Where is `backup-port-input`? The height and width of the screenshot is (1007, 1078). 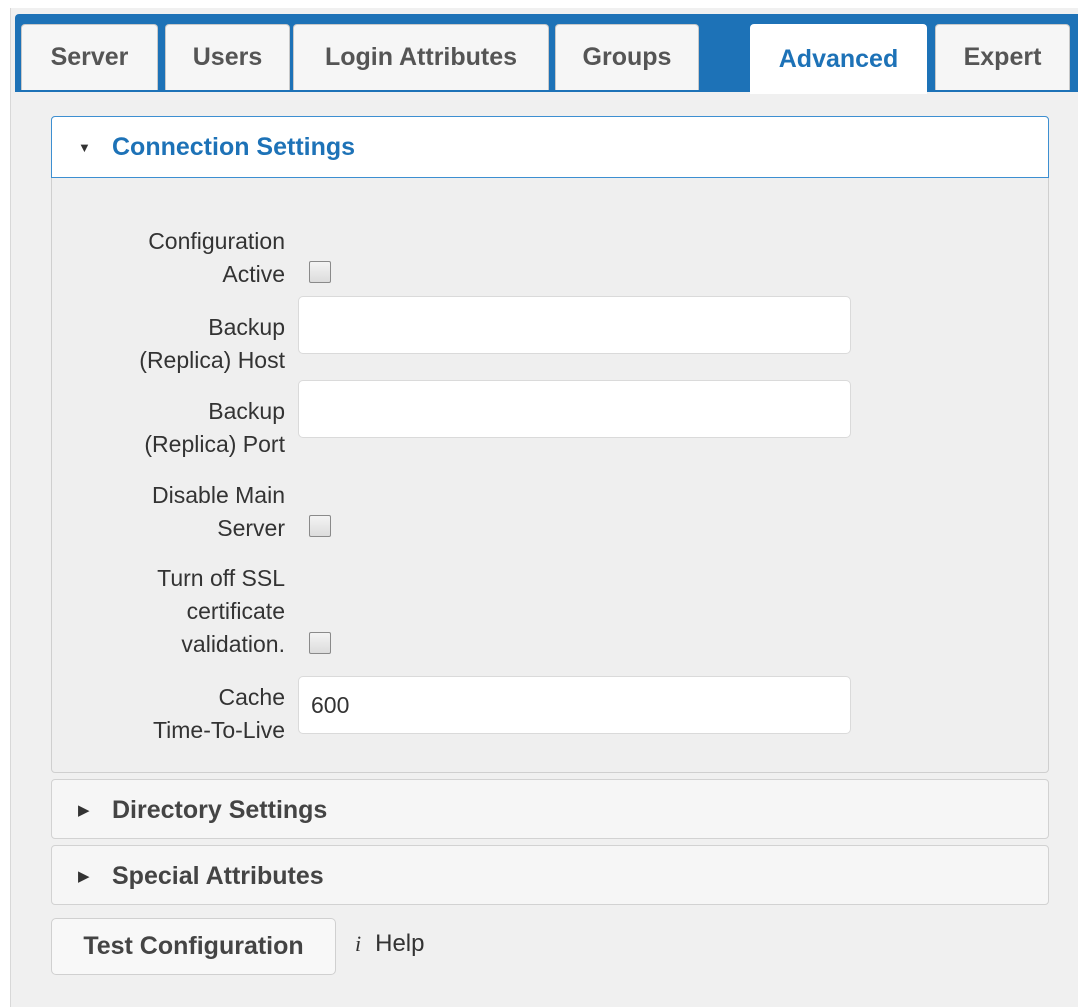
backup-port-input is located at coordinates (574, 409).